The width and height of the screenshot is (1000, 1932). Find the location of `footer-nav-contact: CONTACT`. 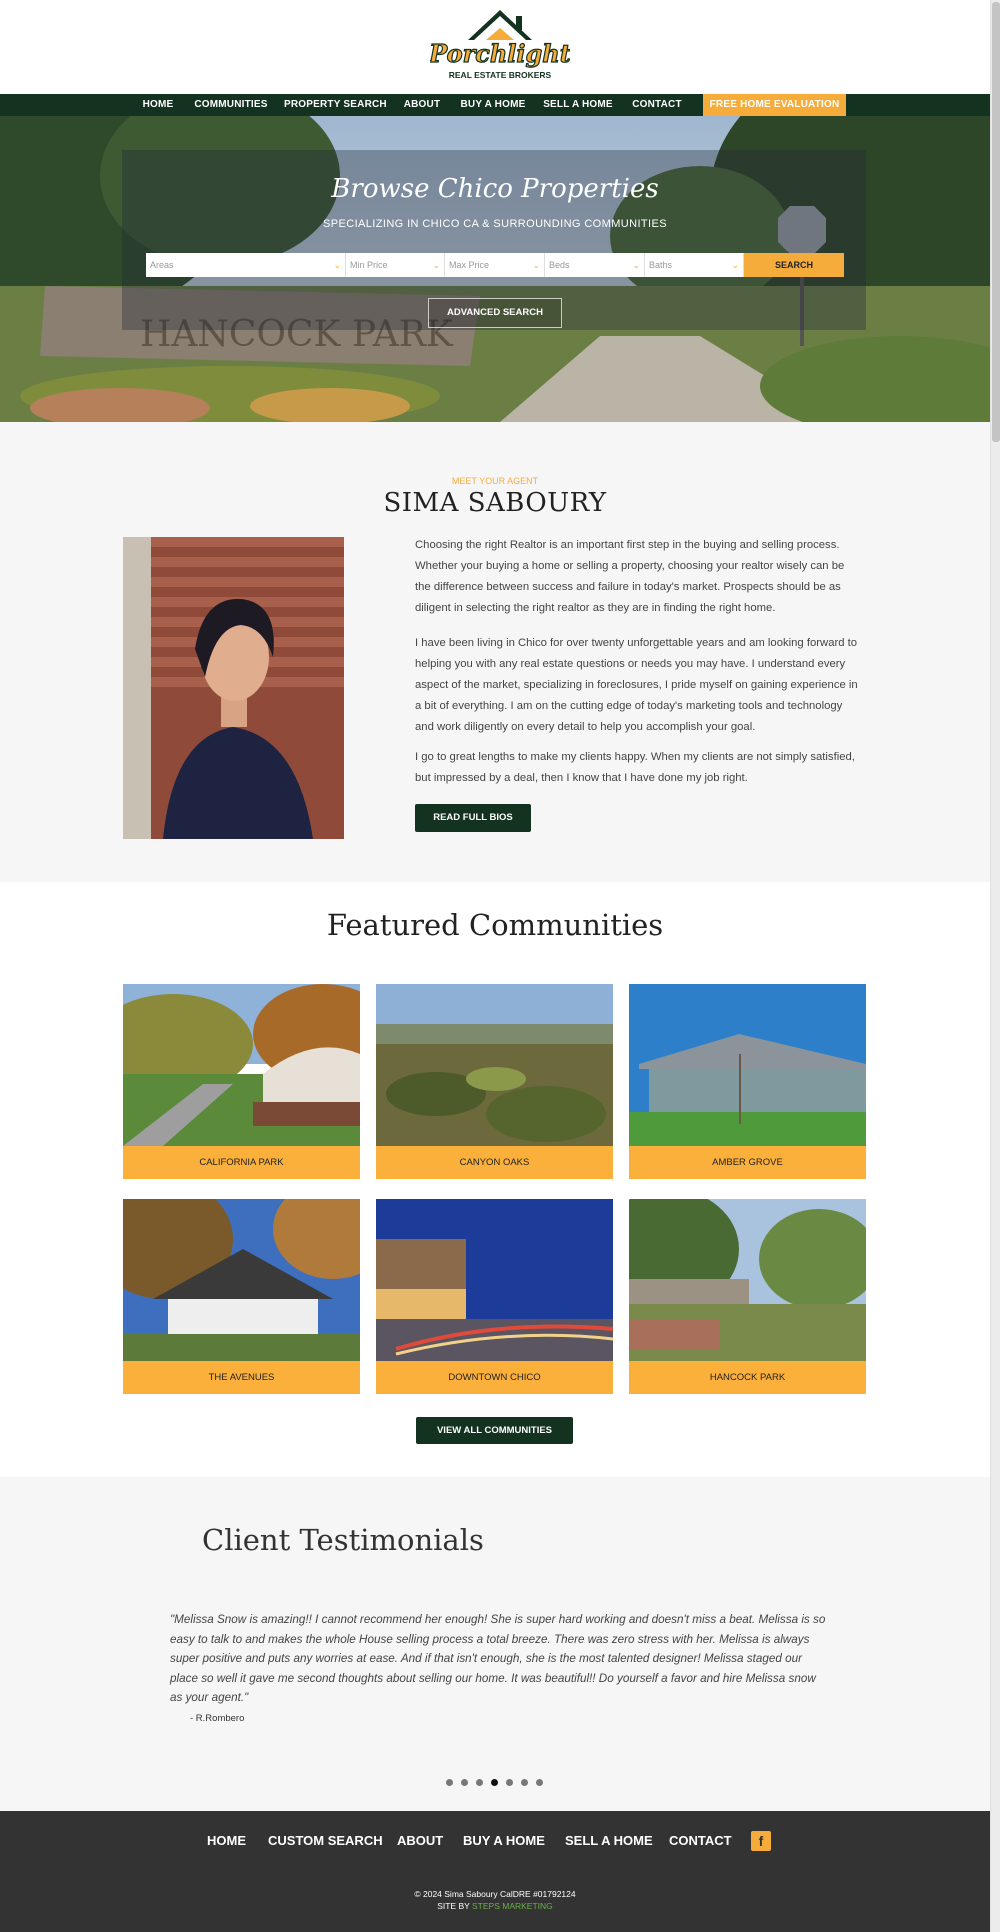

footer-nav-contact: CONTACT is located at coordinates (700, 1840).